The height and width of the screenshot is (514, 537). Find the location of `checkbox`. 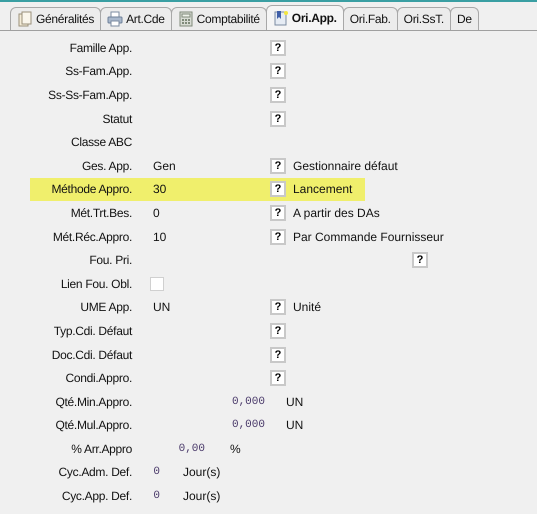

checkbox is located at coordinates (157, 283).